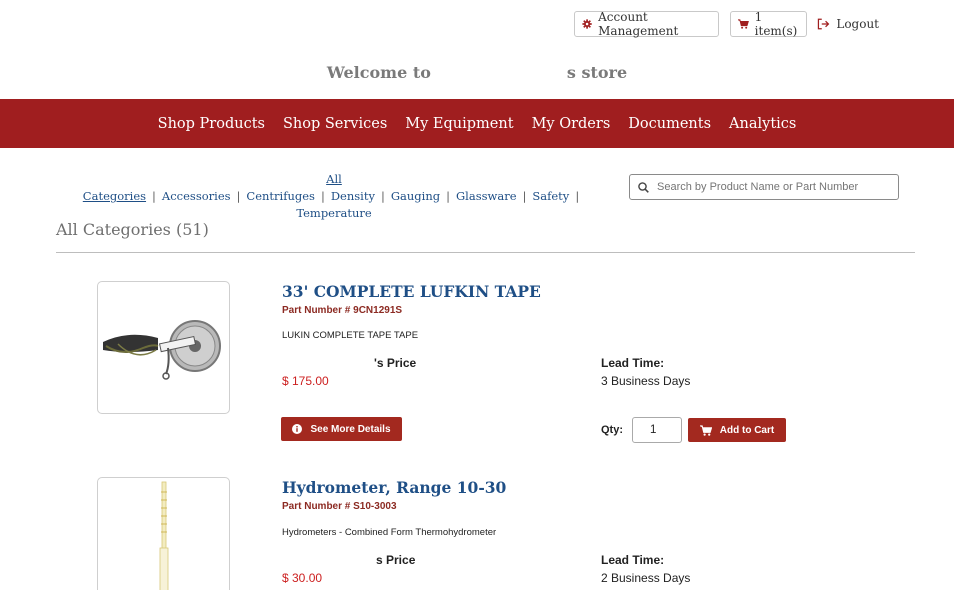 This screenshot has width=954, height=590. Describe the element at coordinates (280, 196) in the screenshot. I see `category-centrifuges: Centrifuges` at that location.